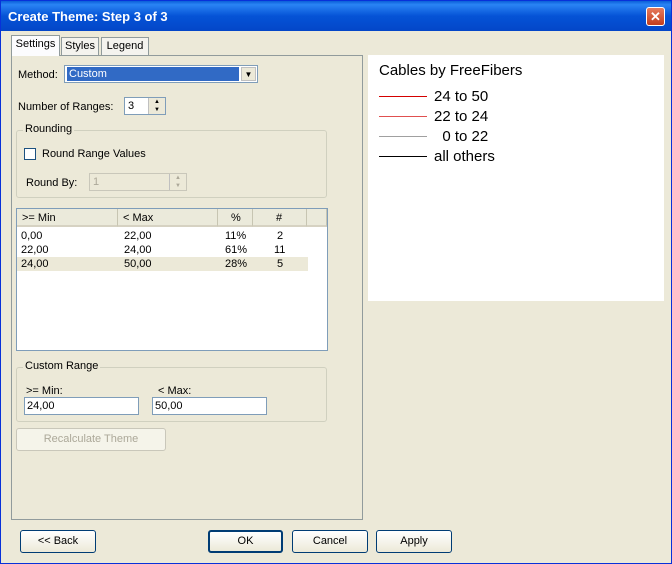 Image resolution: width=672 pixels, height=564 pixels. What do you see at coordinates (81, 406) in the screenshot?
I see `min-input: 24,00` at bounding box center [81, 406].